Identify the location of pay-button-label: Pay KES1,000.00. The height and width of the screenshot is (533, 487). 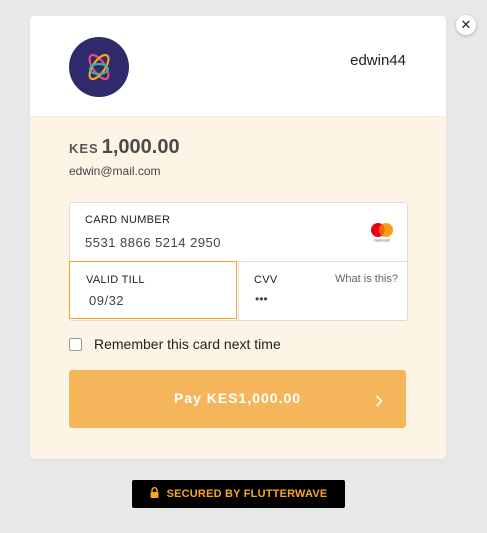
(237, 398).